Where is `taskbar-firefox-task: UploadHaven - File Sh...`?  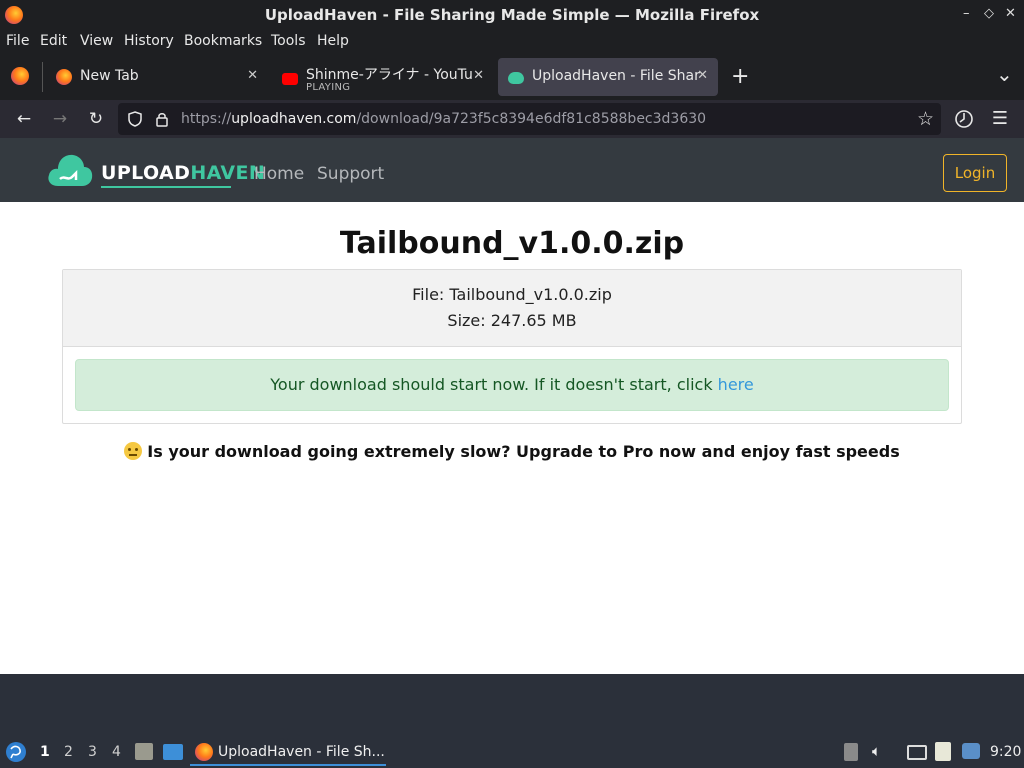 taskbar-firefox-task: UploadHaven - File Sh... is located at coordinates (288, 752).